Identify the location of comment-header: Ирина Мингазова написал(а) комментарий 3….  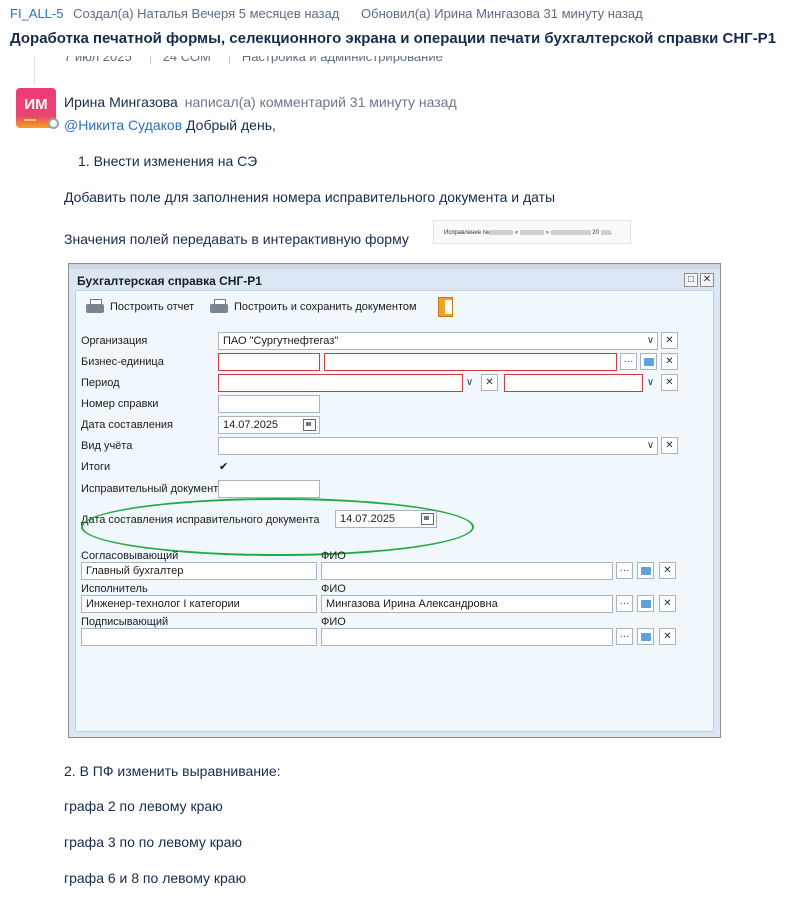
(260, 102).